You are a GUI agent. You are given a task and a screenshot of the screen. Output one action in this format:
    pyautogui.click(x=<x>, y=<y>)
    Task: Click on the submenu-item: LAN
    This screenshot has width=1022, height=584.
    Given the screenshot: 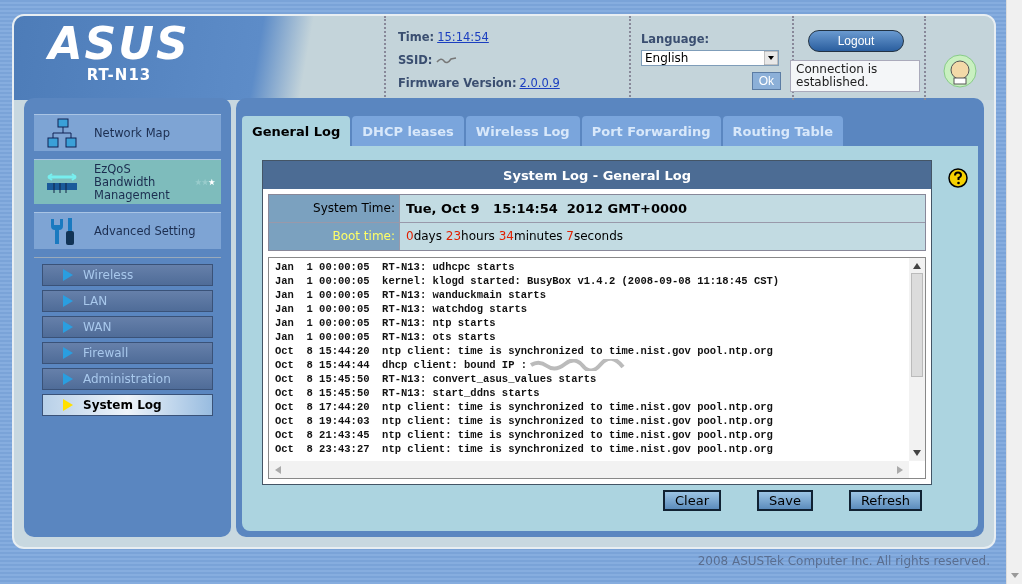 What is the action you would take?
    pyautogui.click(x=127, y=301)
    